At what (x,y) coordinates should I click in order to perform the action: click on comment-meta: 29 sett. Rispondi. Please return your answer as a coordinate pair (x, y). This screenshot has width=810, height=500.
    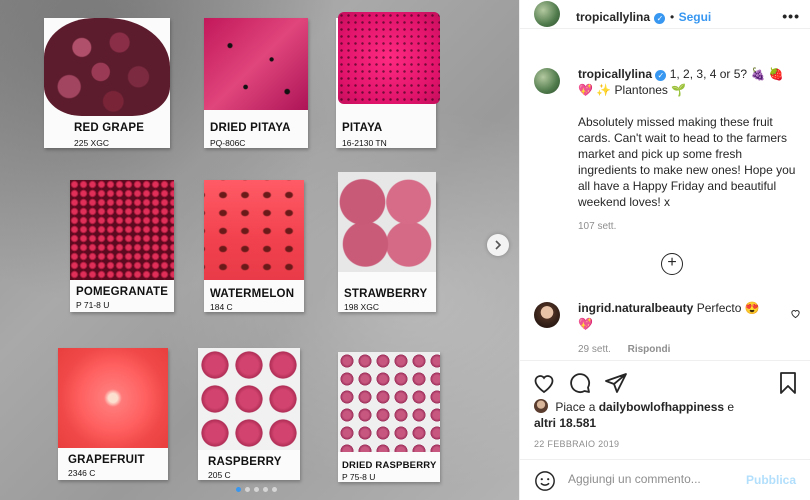
    Looking at the image, I should click on (631, 349).